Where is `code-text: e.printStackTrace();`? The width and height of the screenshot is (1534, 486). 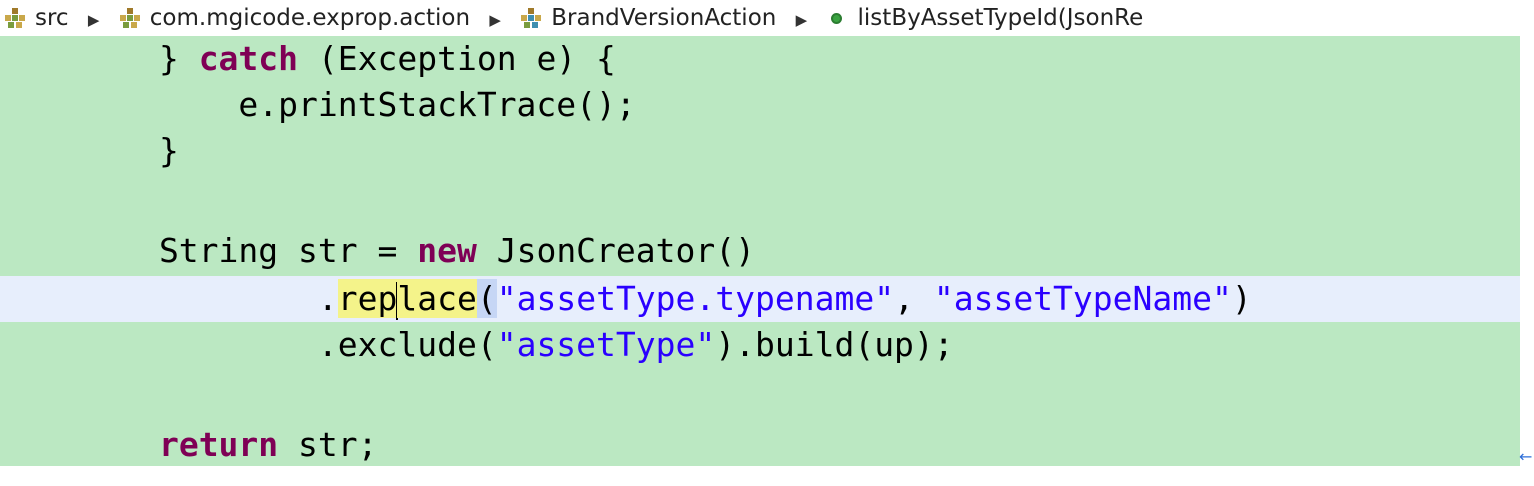
code-text: e.printStackTrace(); is located at coordinates (318, 104).